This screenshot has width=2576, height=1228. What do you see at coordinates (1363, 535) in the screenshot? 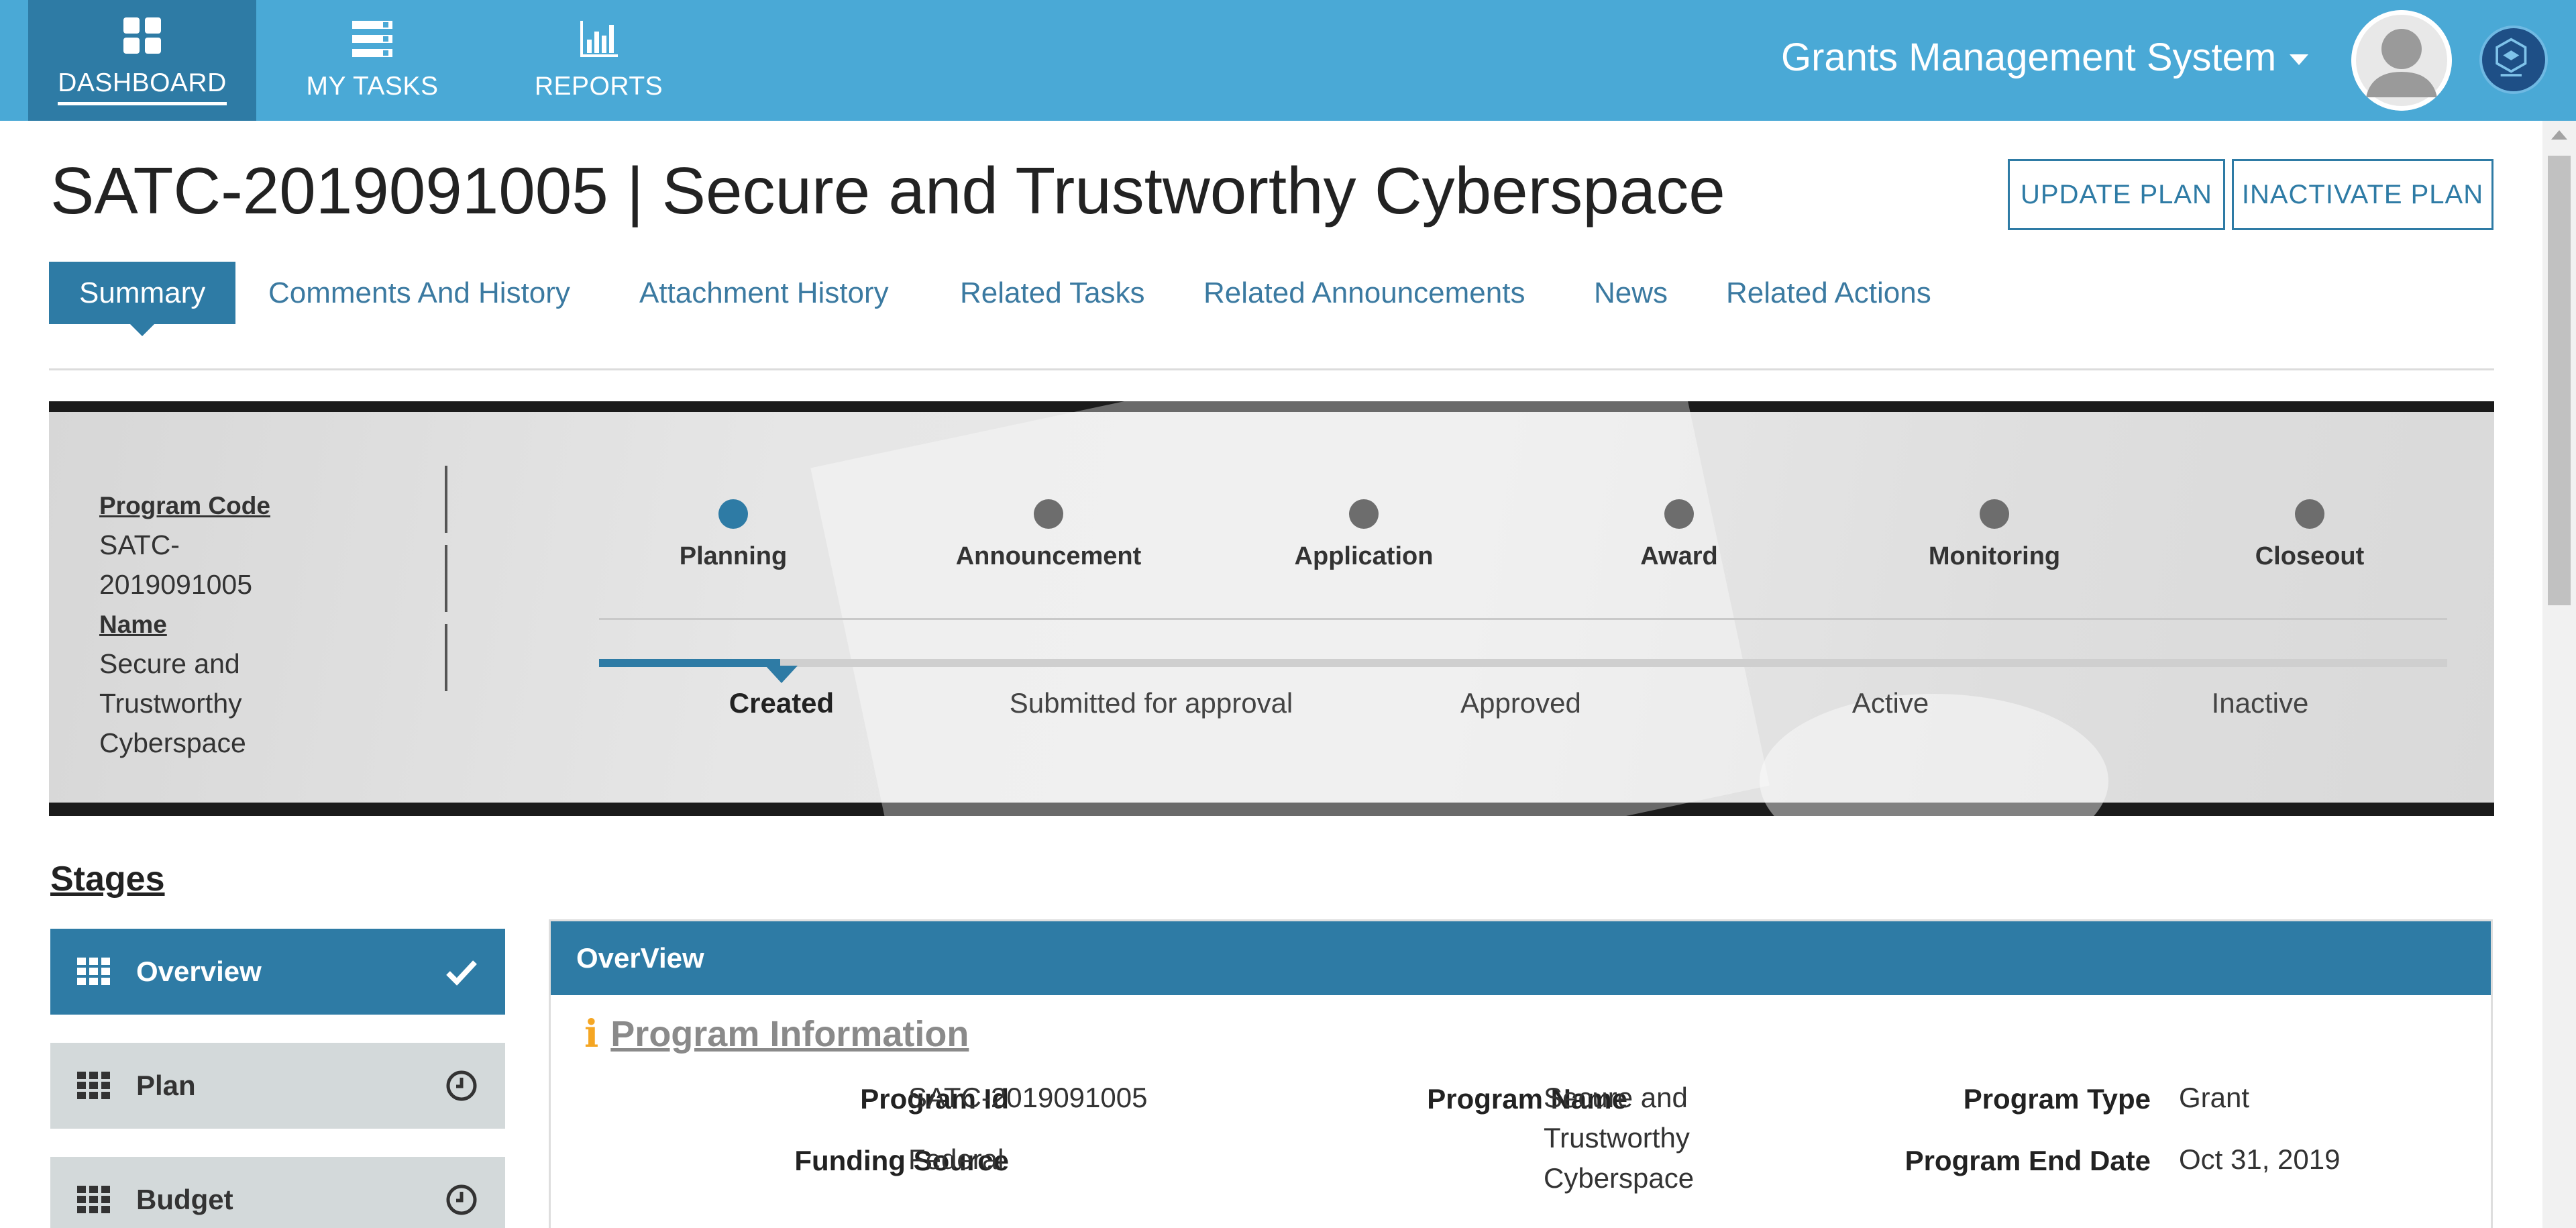
I see `stage-application: Application` at bounding box center [1363, 535].